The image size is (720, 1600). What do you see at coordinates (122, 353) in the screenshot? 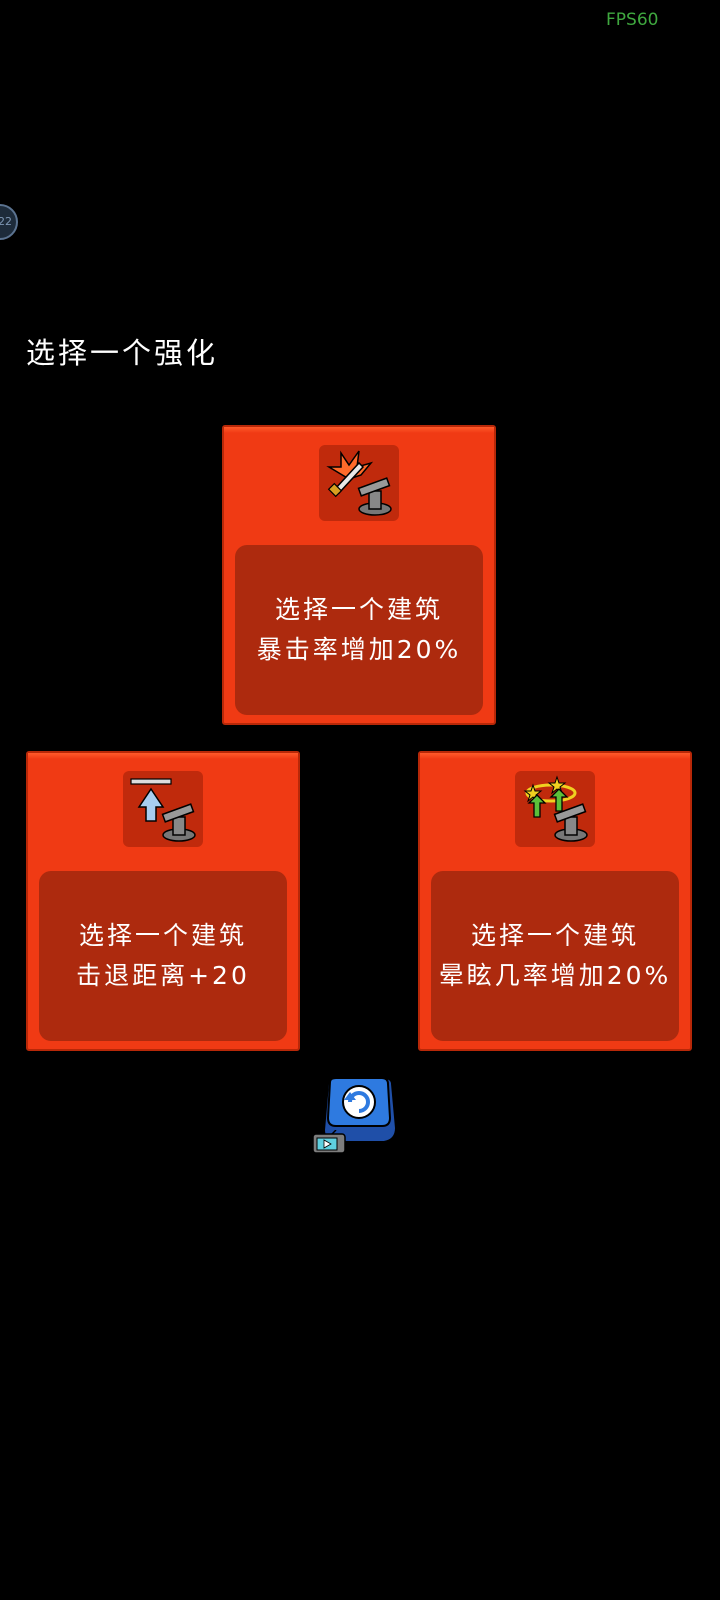
I see `choose-upgrade-title: 选择一个强化` at bounding box center [122, 353].